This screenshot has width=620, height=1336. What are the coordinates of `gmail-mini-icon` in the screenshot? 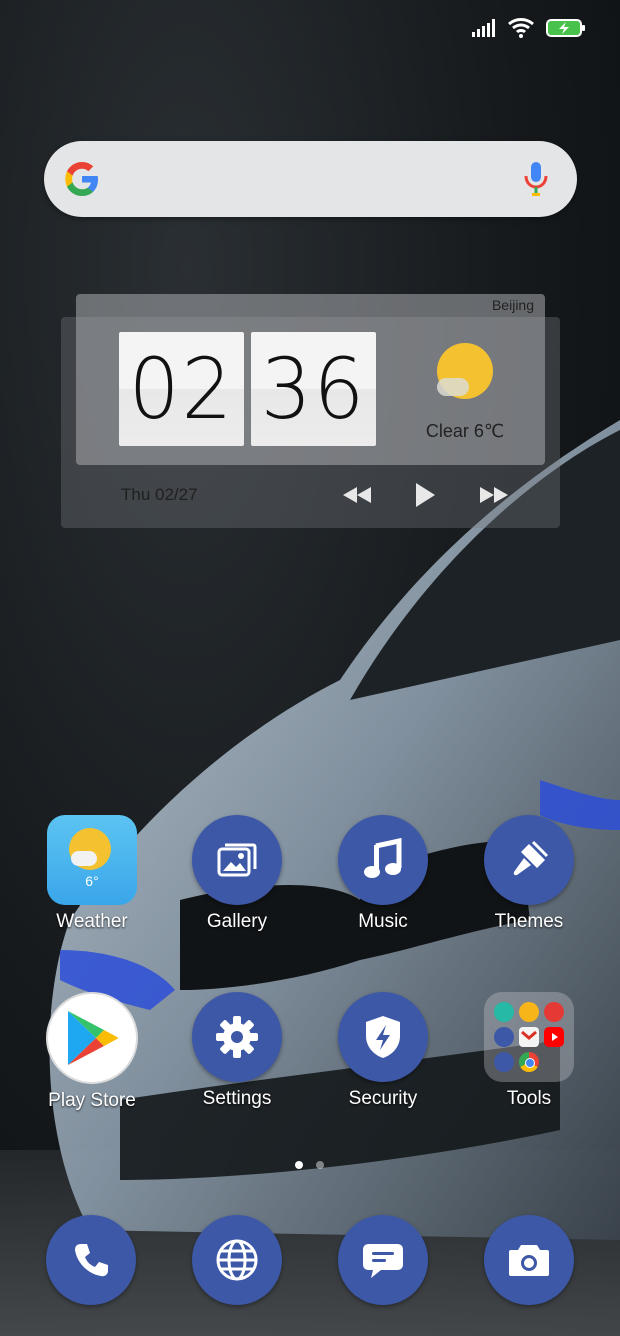 It's located at (529, 1037).